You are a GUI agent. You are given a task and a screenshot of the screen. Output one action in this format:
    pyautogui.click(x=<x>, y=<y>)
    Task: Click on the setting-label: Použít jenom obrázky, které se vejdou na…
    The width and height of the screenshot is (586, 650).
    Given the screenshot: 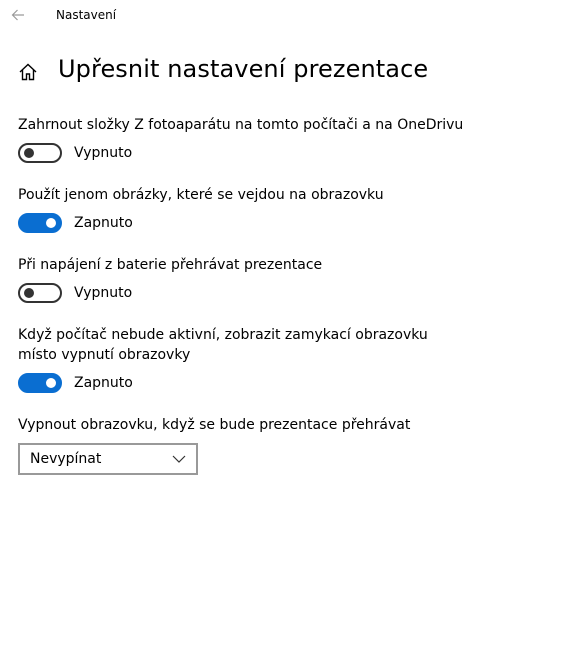 What is the action you would take?
    pyautogui.click(x=201, y=195)
    